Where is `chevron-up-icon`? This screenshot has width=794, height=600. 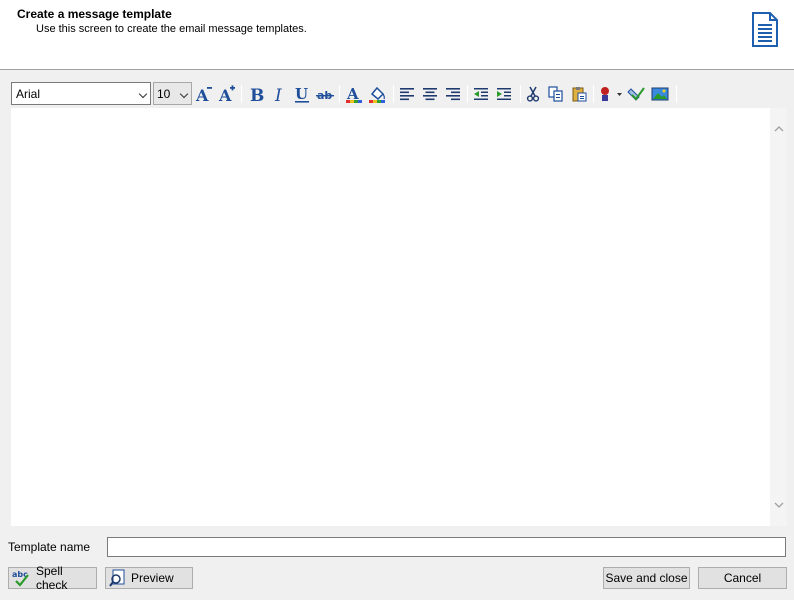
chevron-up-icon is located at coordinates (778, 129).